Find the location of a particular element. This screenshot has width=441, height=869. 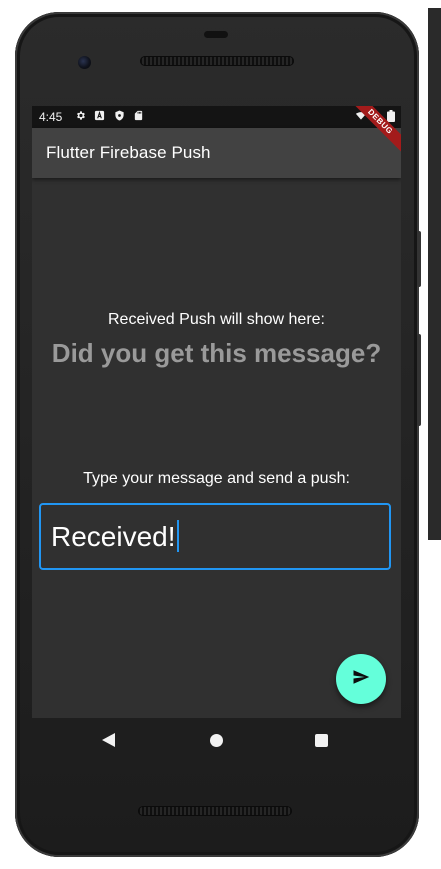

camera-icon is located at coordinates (84, 62).